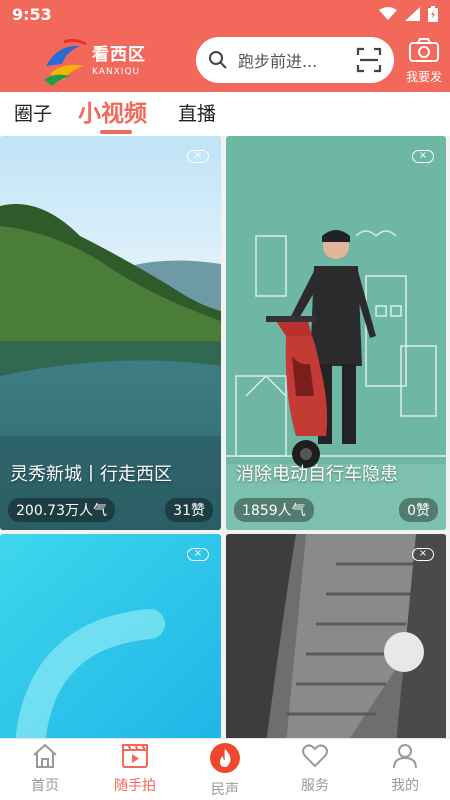 The height and width of the screenshot is (800, 450). I want to click on person-icon, so click(405, 756).